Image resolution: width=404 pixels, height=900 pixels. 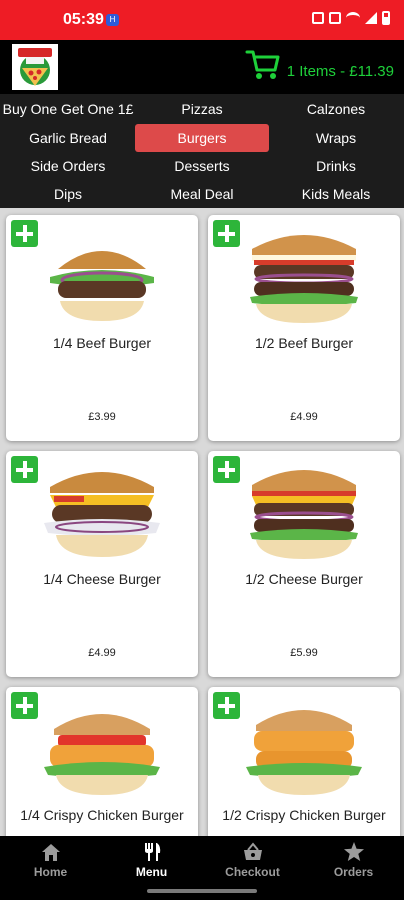 What do you see at coordinates (353, 872) in the screenshot?
I see `nav-label-orders: Orders` at bounding box center [353, 872].